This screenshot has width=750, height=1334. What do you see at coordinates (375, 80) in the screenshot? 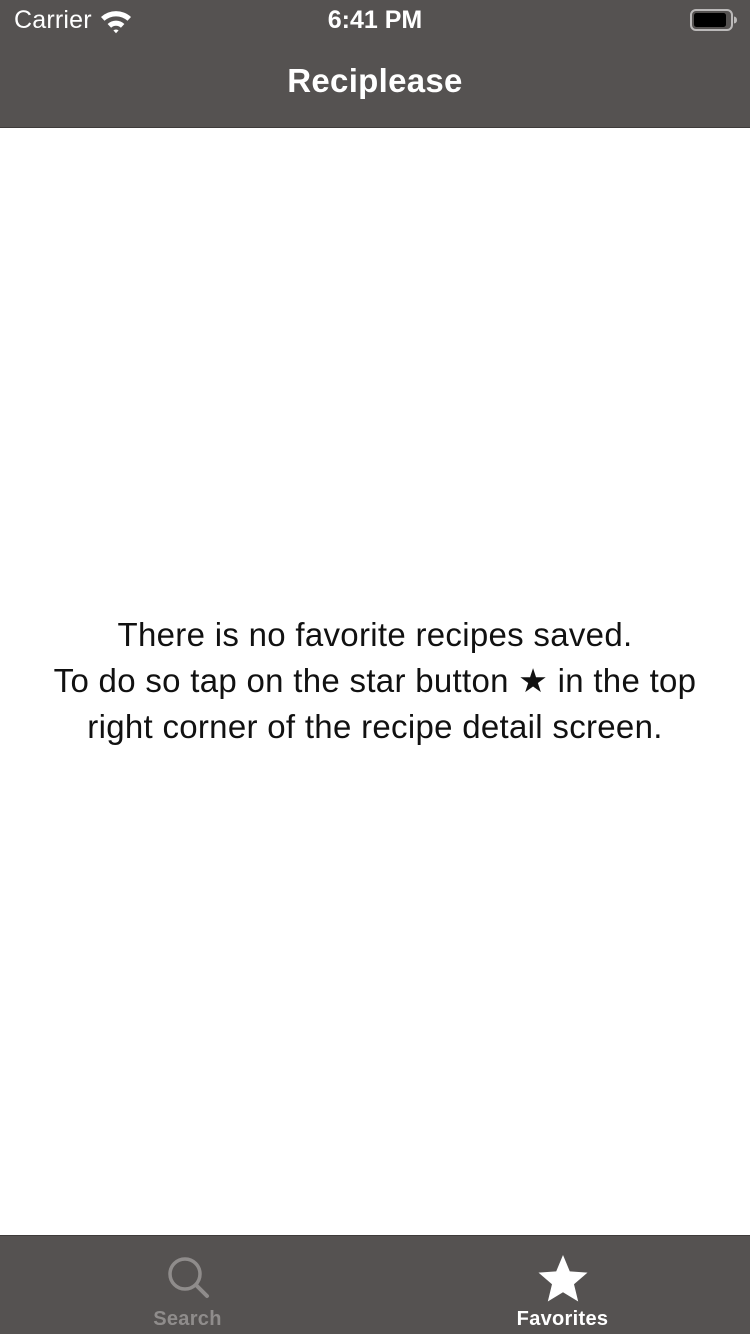
I see `page-title: Reciplease` at bounding box center [375, 80].